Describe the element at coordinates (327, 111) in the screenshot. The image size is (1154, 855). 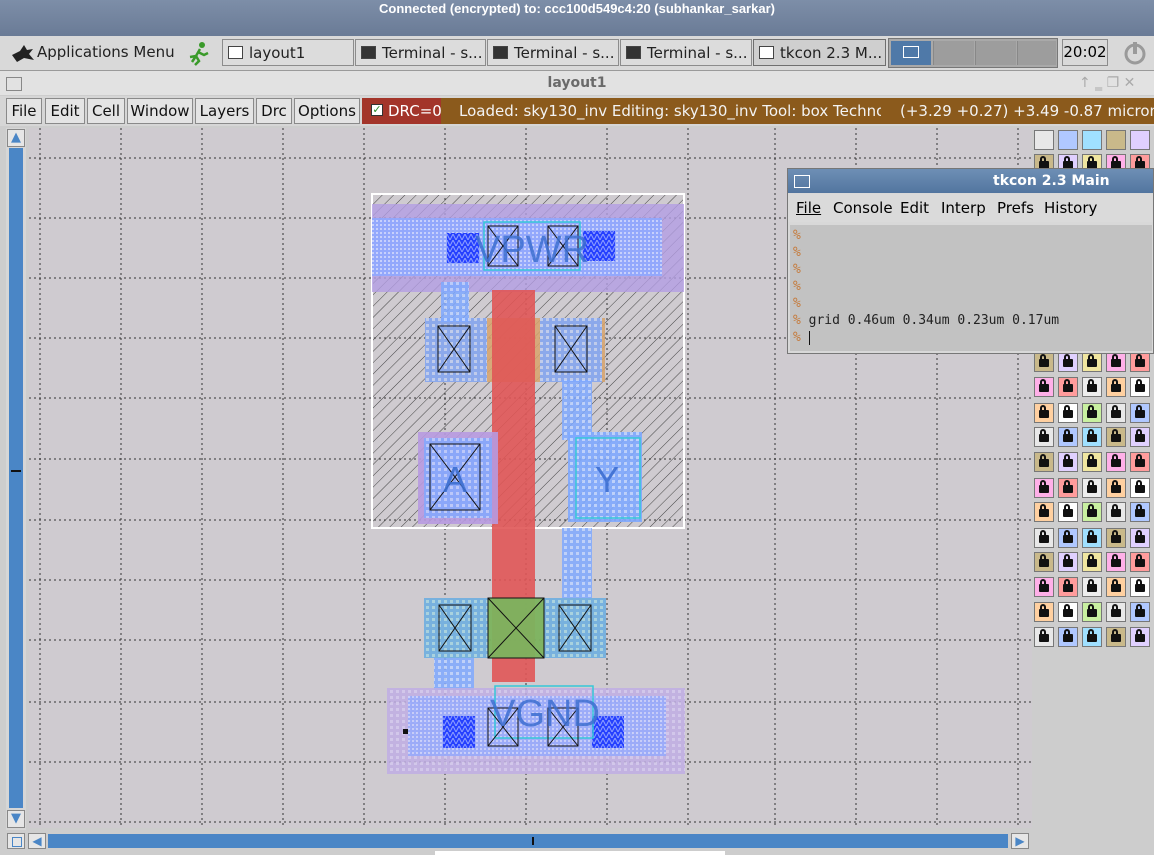
I see `menu-options: Options` at that location.